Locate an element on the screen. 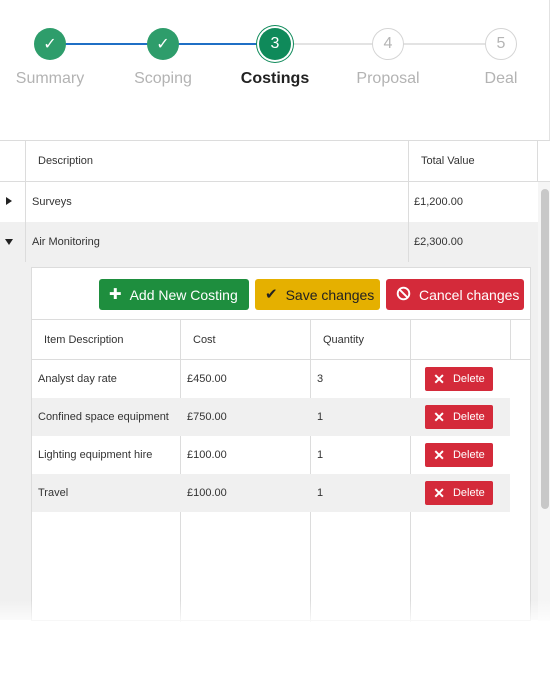 The image size is (550, 689). cancel-icon is located at coordinates (403, 295).